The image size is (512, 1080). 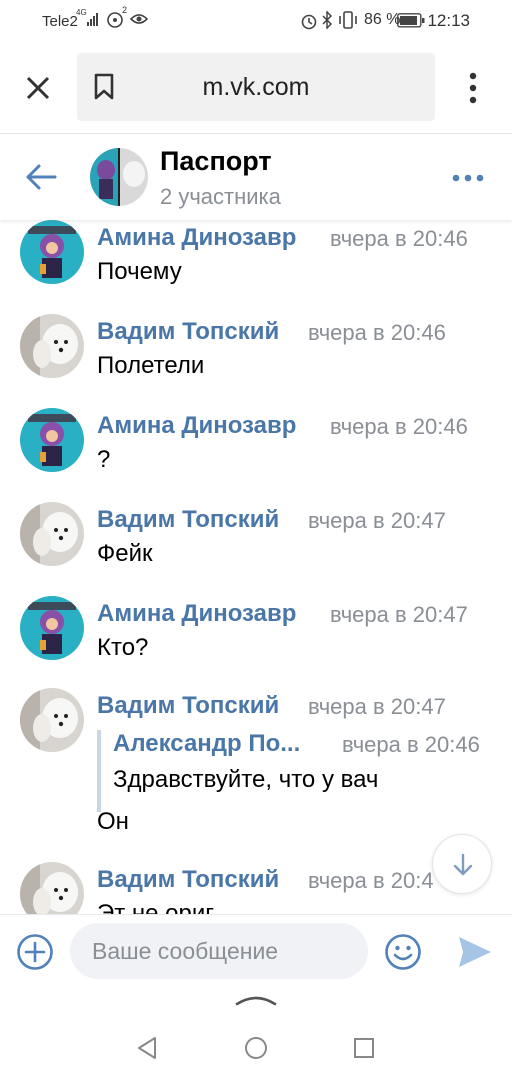 I want to click on close-icon, so click(x=38, y=88).